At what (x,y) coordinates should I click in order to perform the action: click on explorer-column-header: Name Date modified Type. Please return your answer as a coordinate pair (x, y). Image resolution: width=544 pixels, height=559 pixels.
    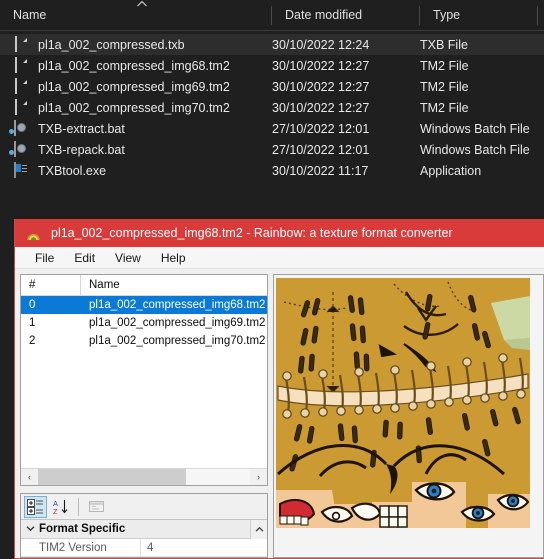
    Looking at the image, I should click on (272, 15).